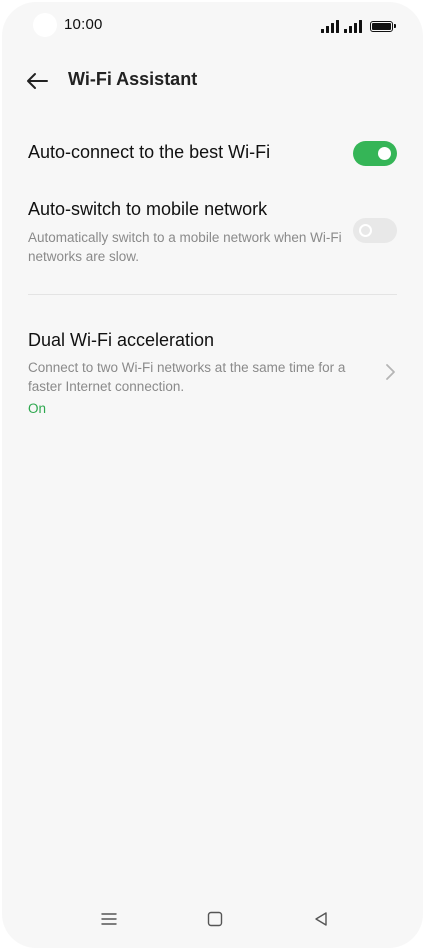  Describe the element at coordinates (148, 209) in the screenshot. I see `auto-switch-label: Auto-switch to mobile network` at that location.